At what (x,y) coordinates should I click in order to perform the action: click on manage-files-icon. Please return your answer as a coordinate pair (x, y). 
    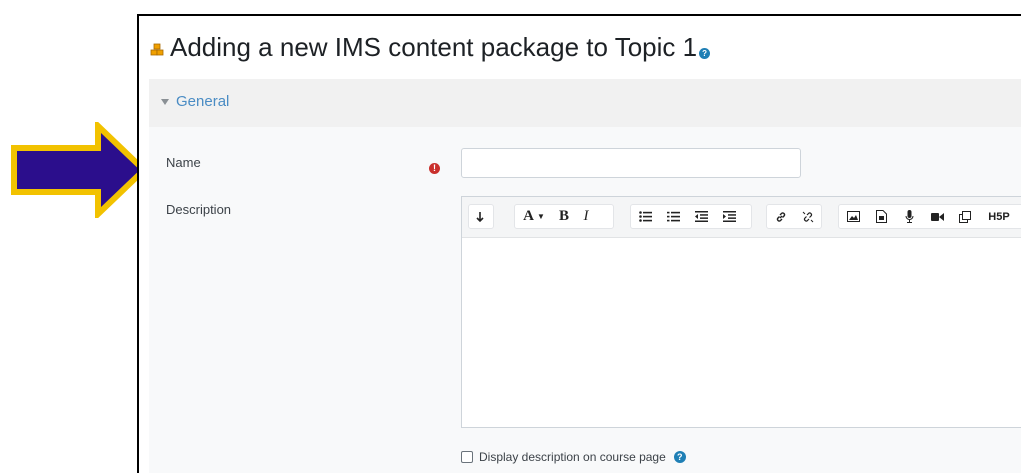
    Looking at the image, I should click on (965, 216).